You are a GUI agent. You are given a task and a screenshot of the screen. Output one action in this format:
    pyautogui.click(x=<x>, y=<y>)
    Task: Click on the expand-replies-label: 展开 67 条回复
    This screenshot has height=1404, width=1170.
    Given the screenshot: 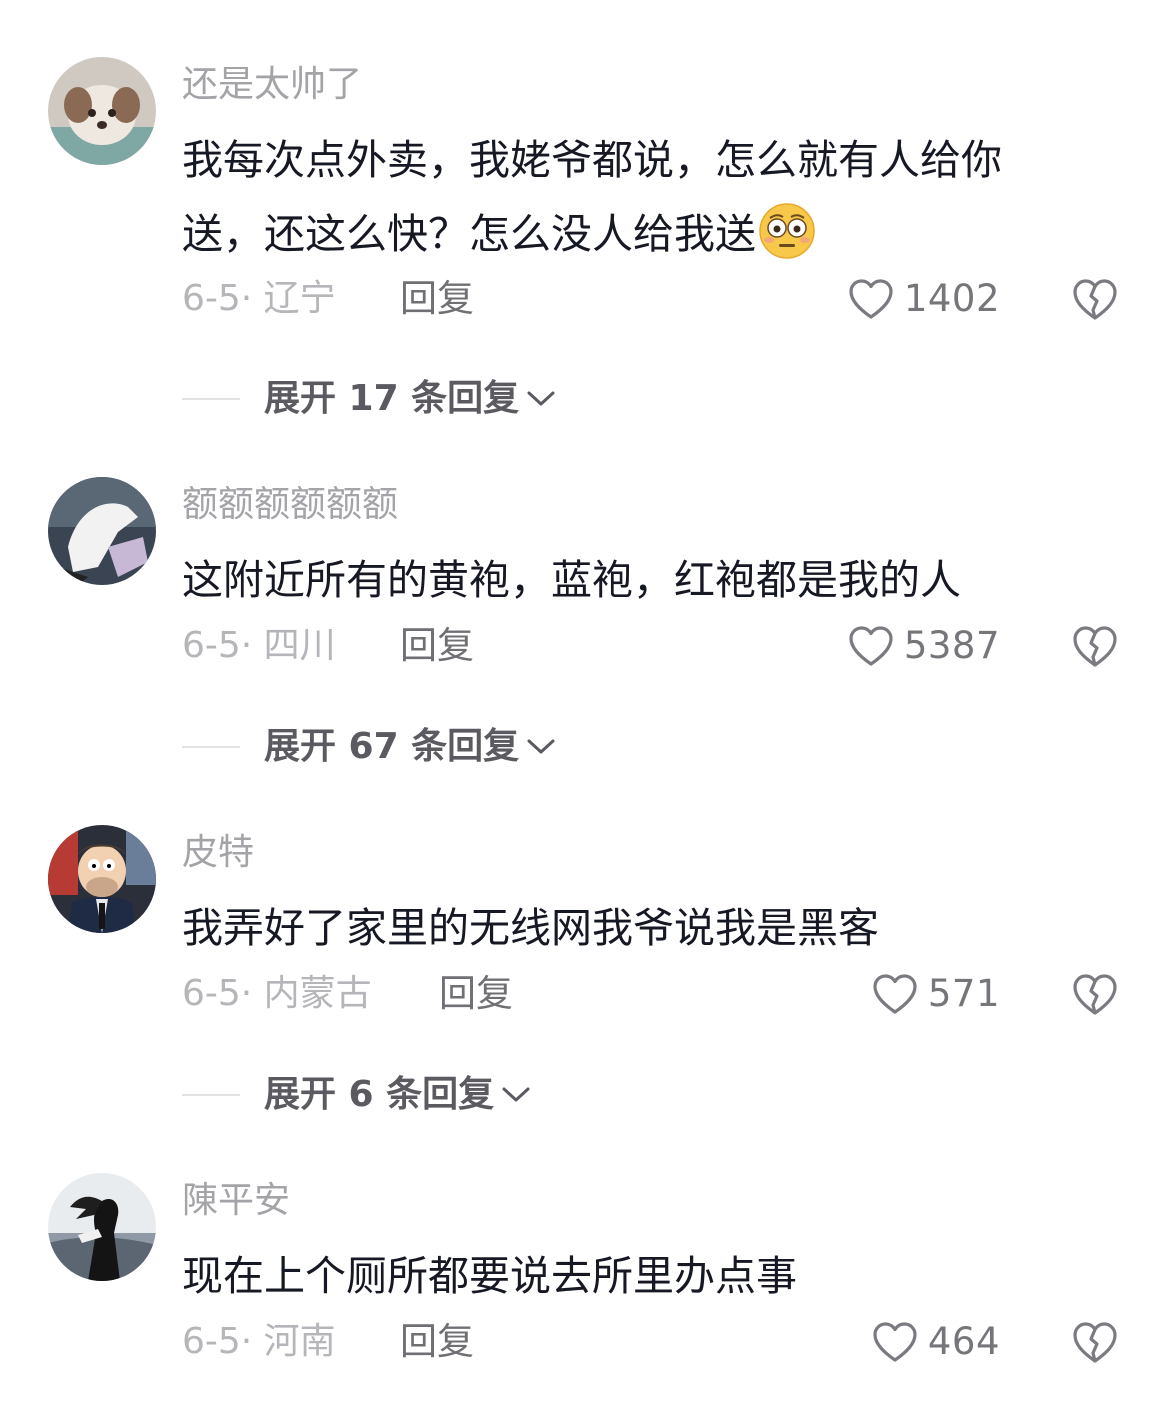 What is the action you would take?
    pyautogui.click(x=392, y=746)
    